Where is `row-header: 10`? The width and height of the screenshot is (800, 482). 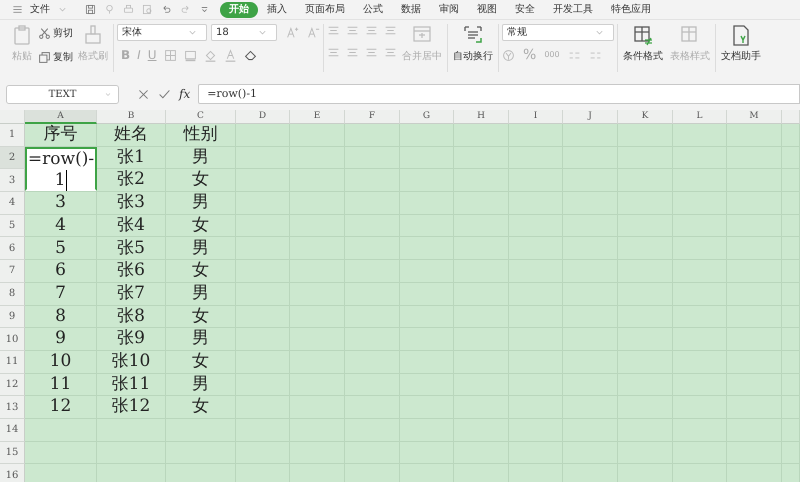 row-header: 10 is located at coordinates (12, 339).